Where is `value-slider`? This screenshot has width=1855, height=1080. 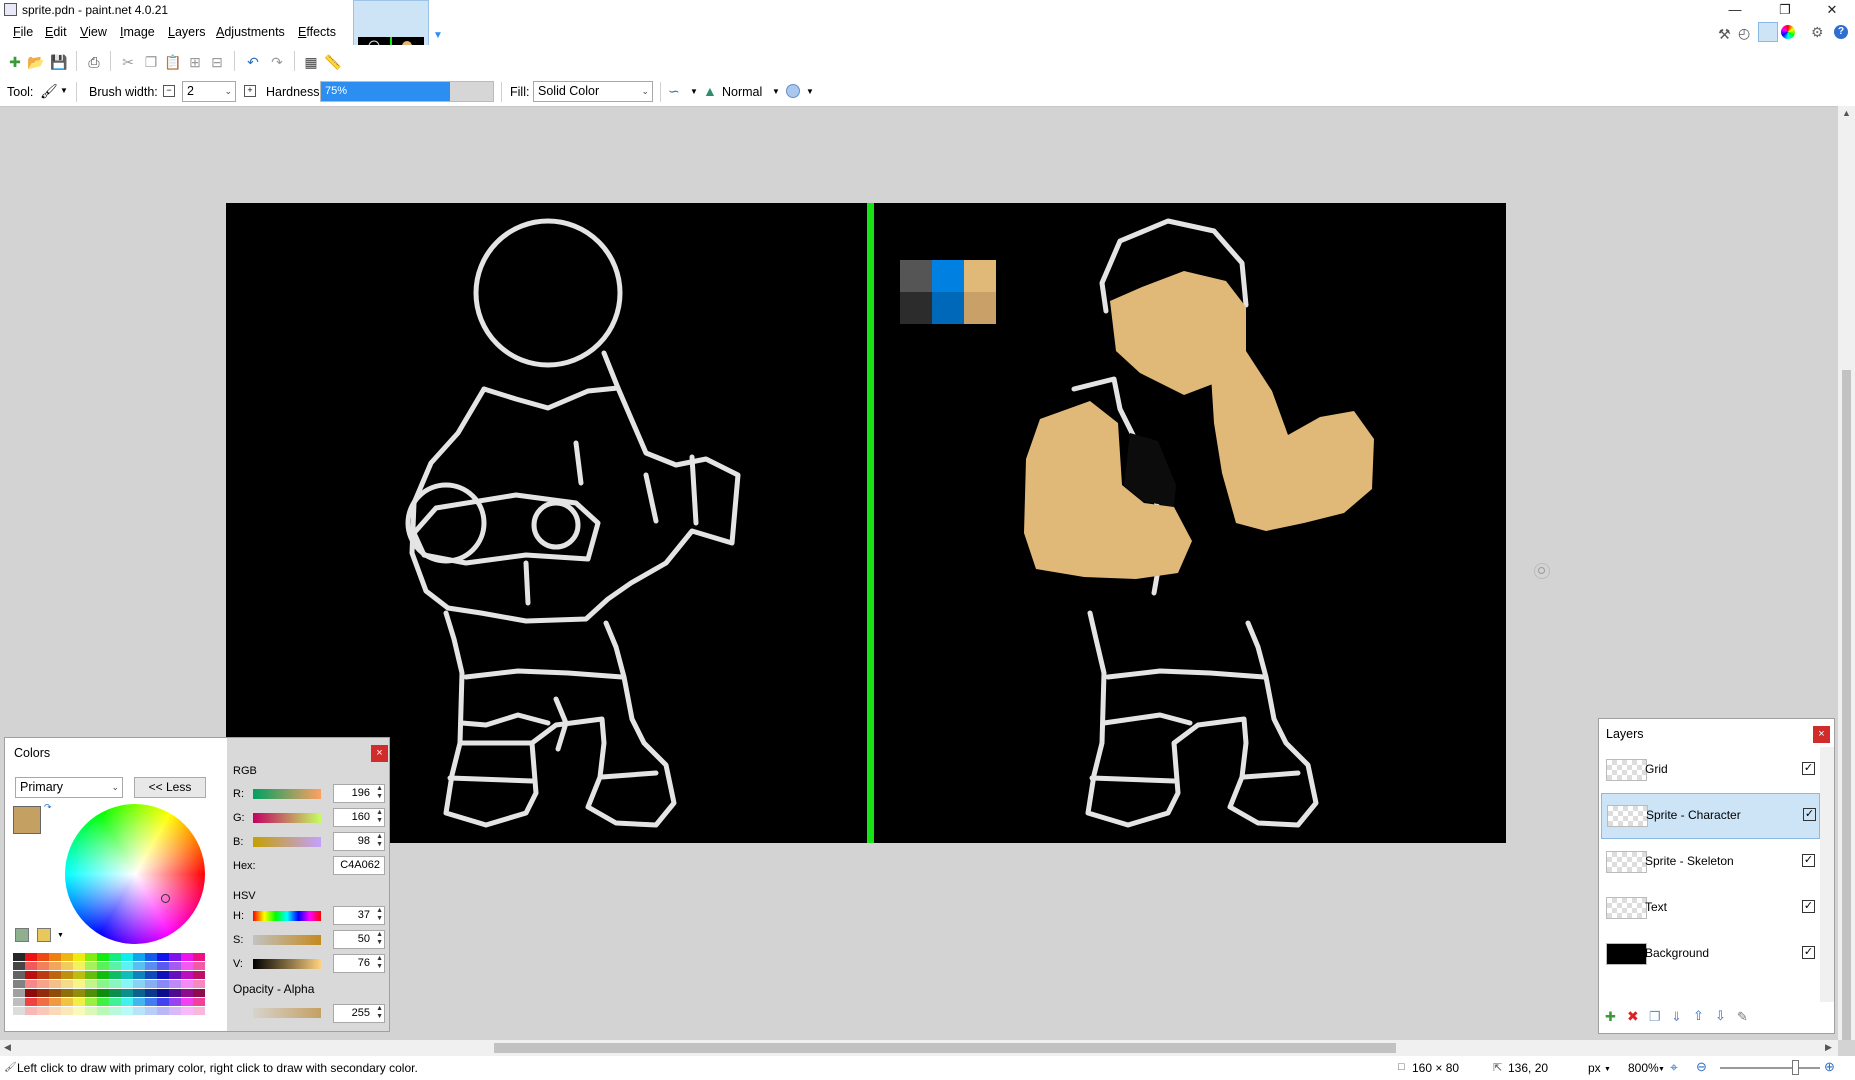
value-slider is located at coordinates (287, 964).